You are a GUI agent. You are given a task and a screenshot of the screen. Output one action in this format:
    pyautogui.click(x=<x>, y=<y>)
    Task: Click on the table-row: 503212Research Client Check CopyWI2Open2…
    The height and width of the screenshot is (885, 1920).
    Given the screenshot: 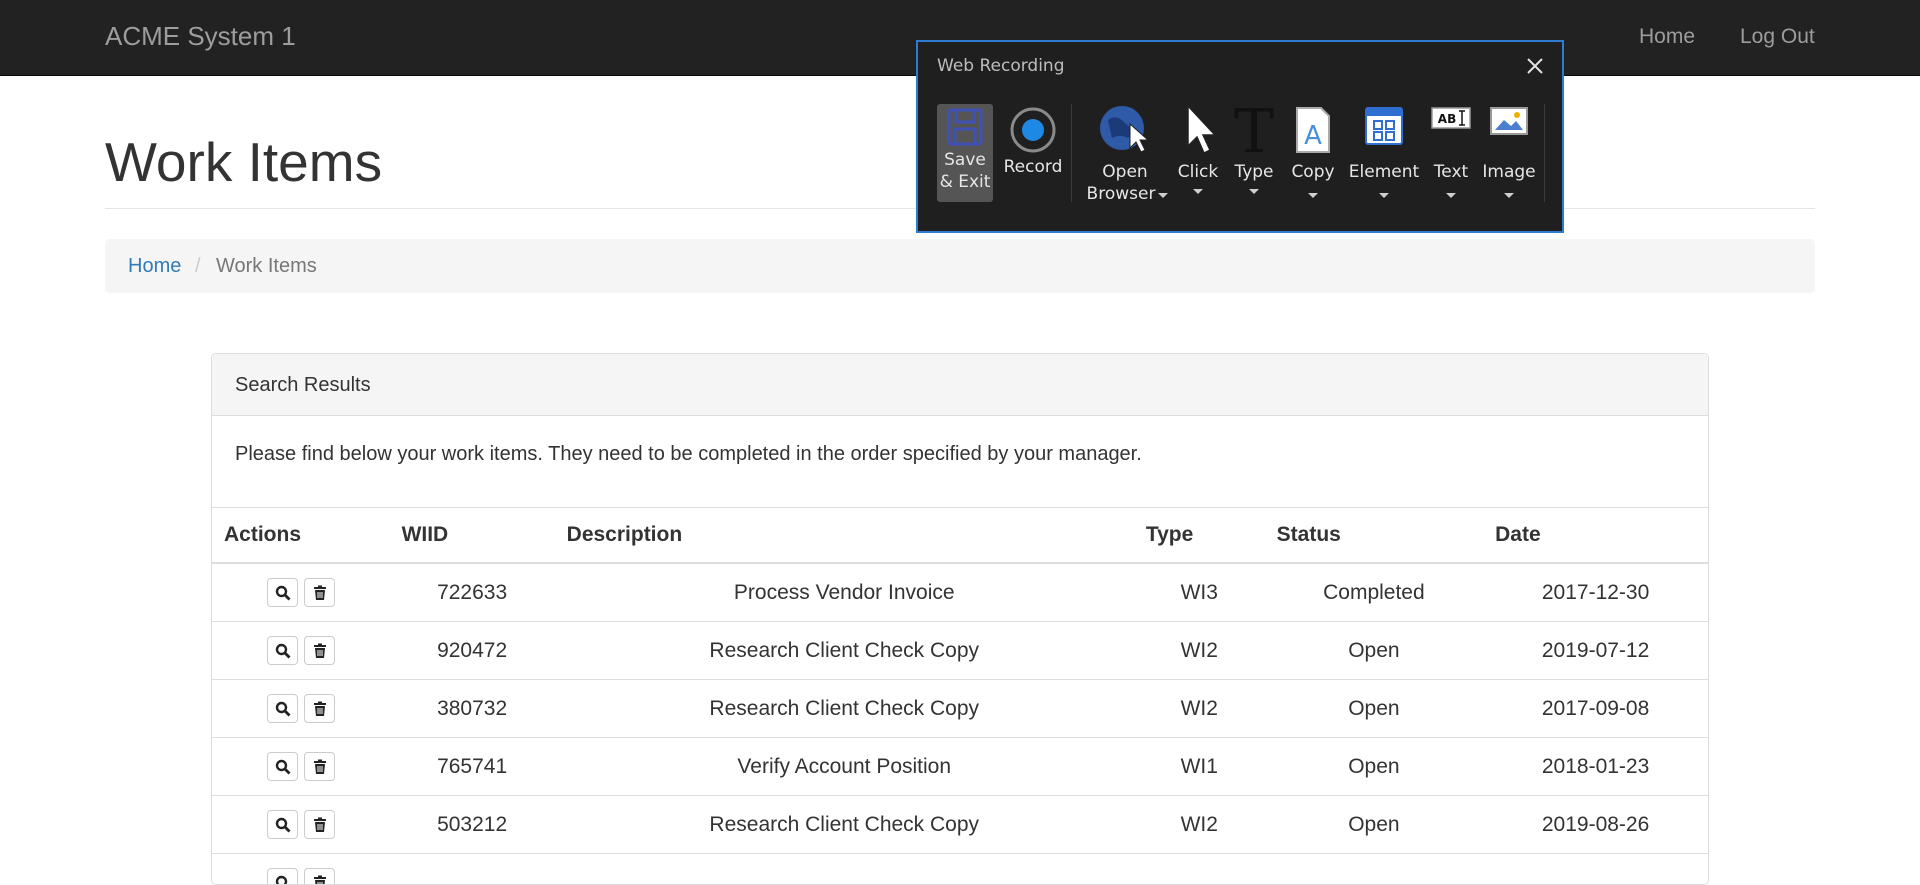 What is the action you would take?
    pyautogui.click(x=960, y=825)
    